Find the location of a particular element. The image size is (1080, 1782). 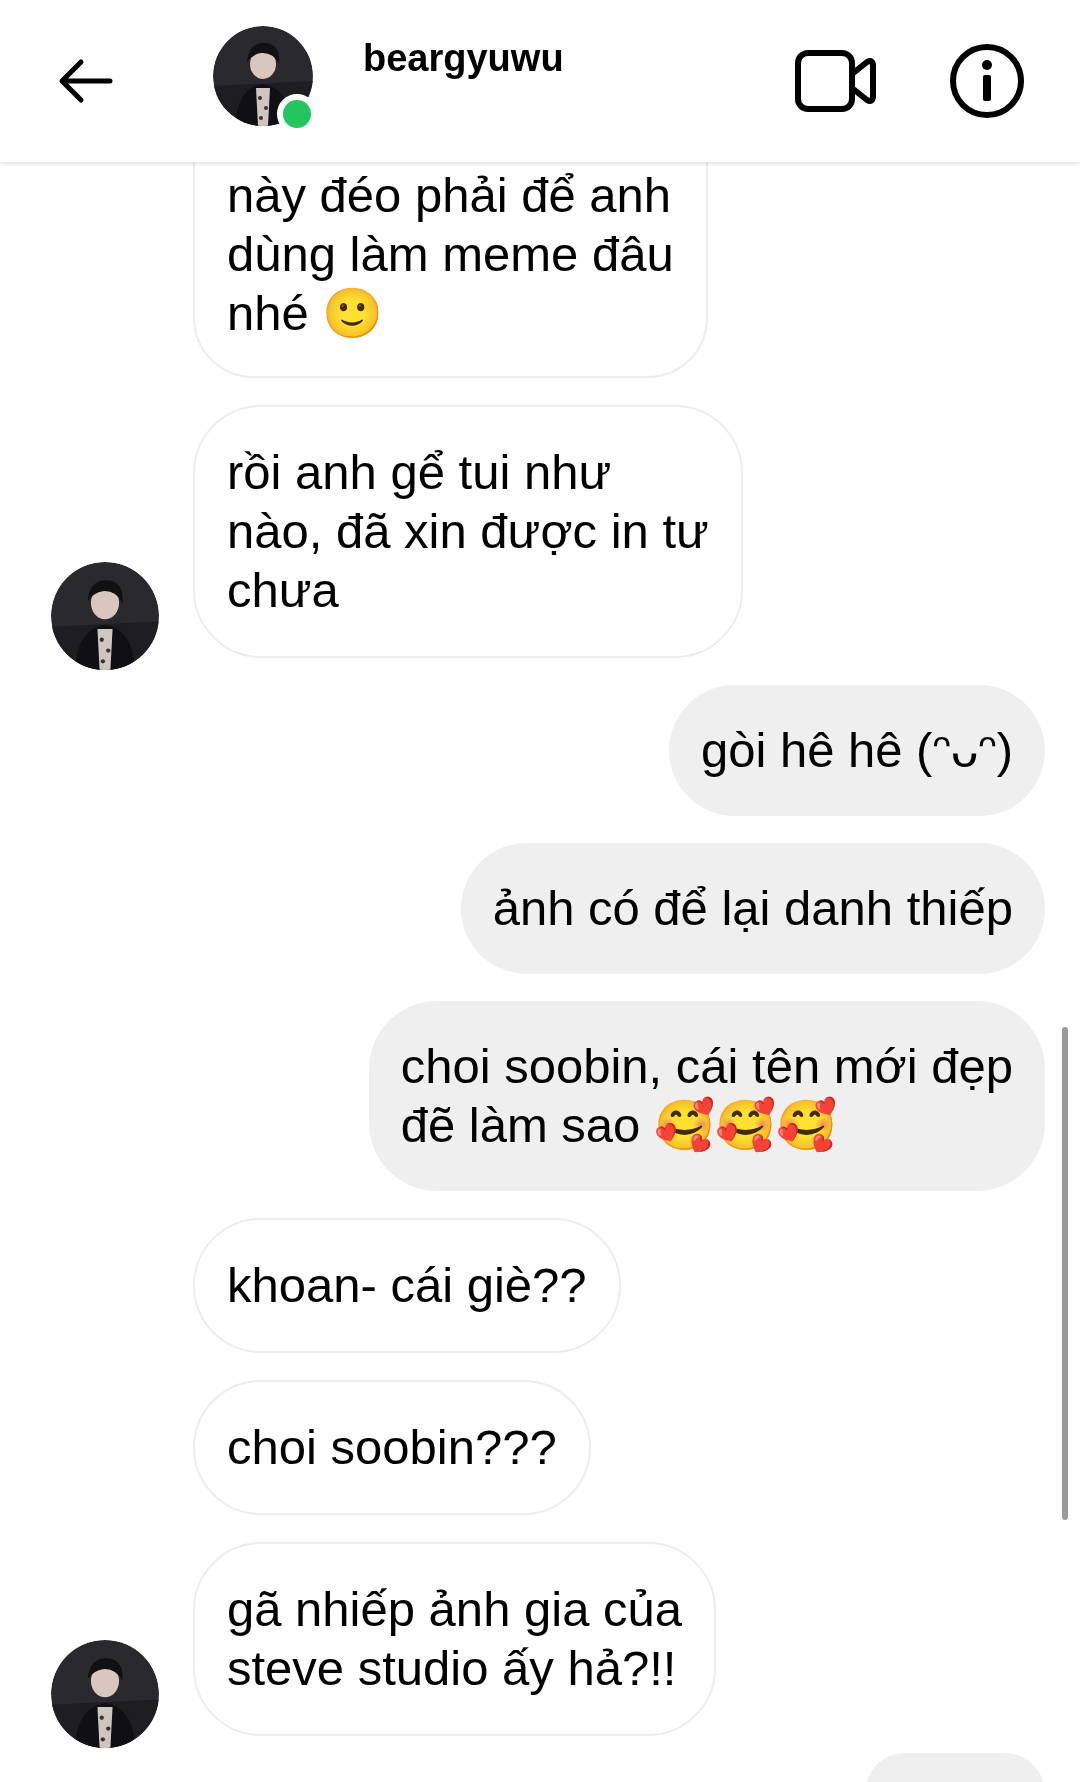

message-line: dùng làm meme đâu is located at coordinates (450, 254).